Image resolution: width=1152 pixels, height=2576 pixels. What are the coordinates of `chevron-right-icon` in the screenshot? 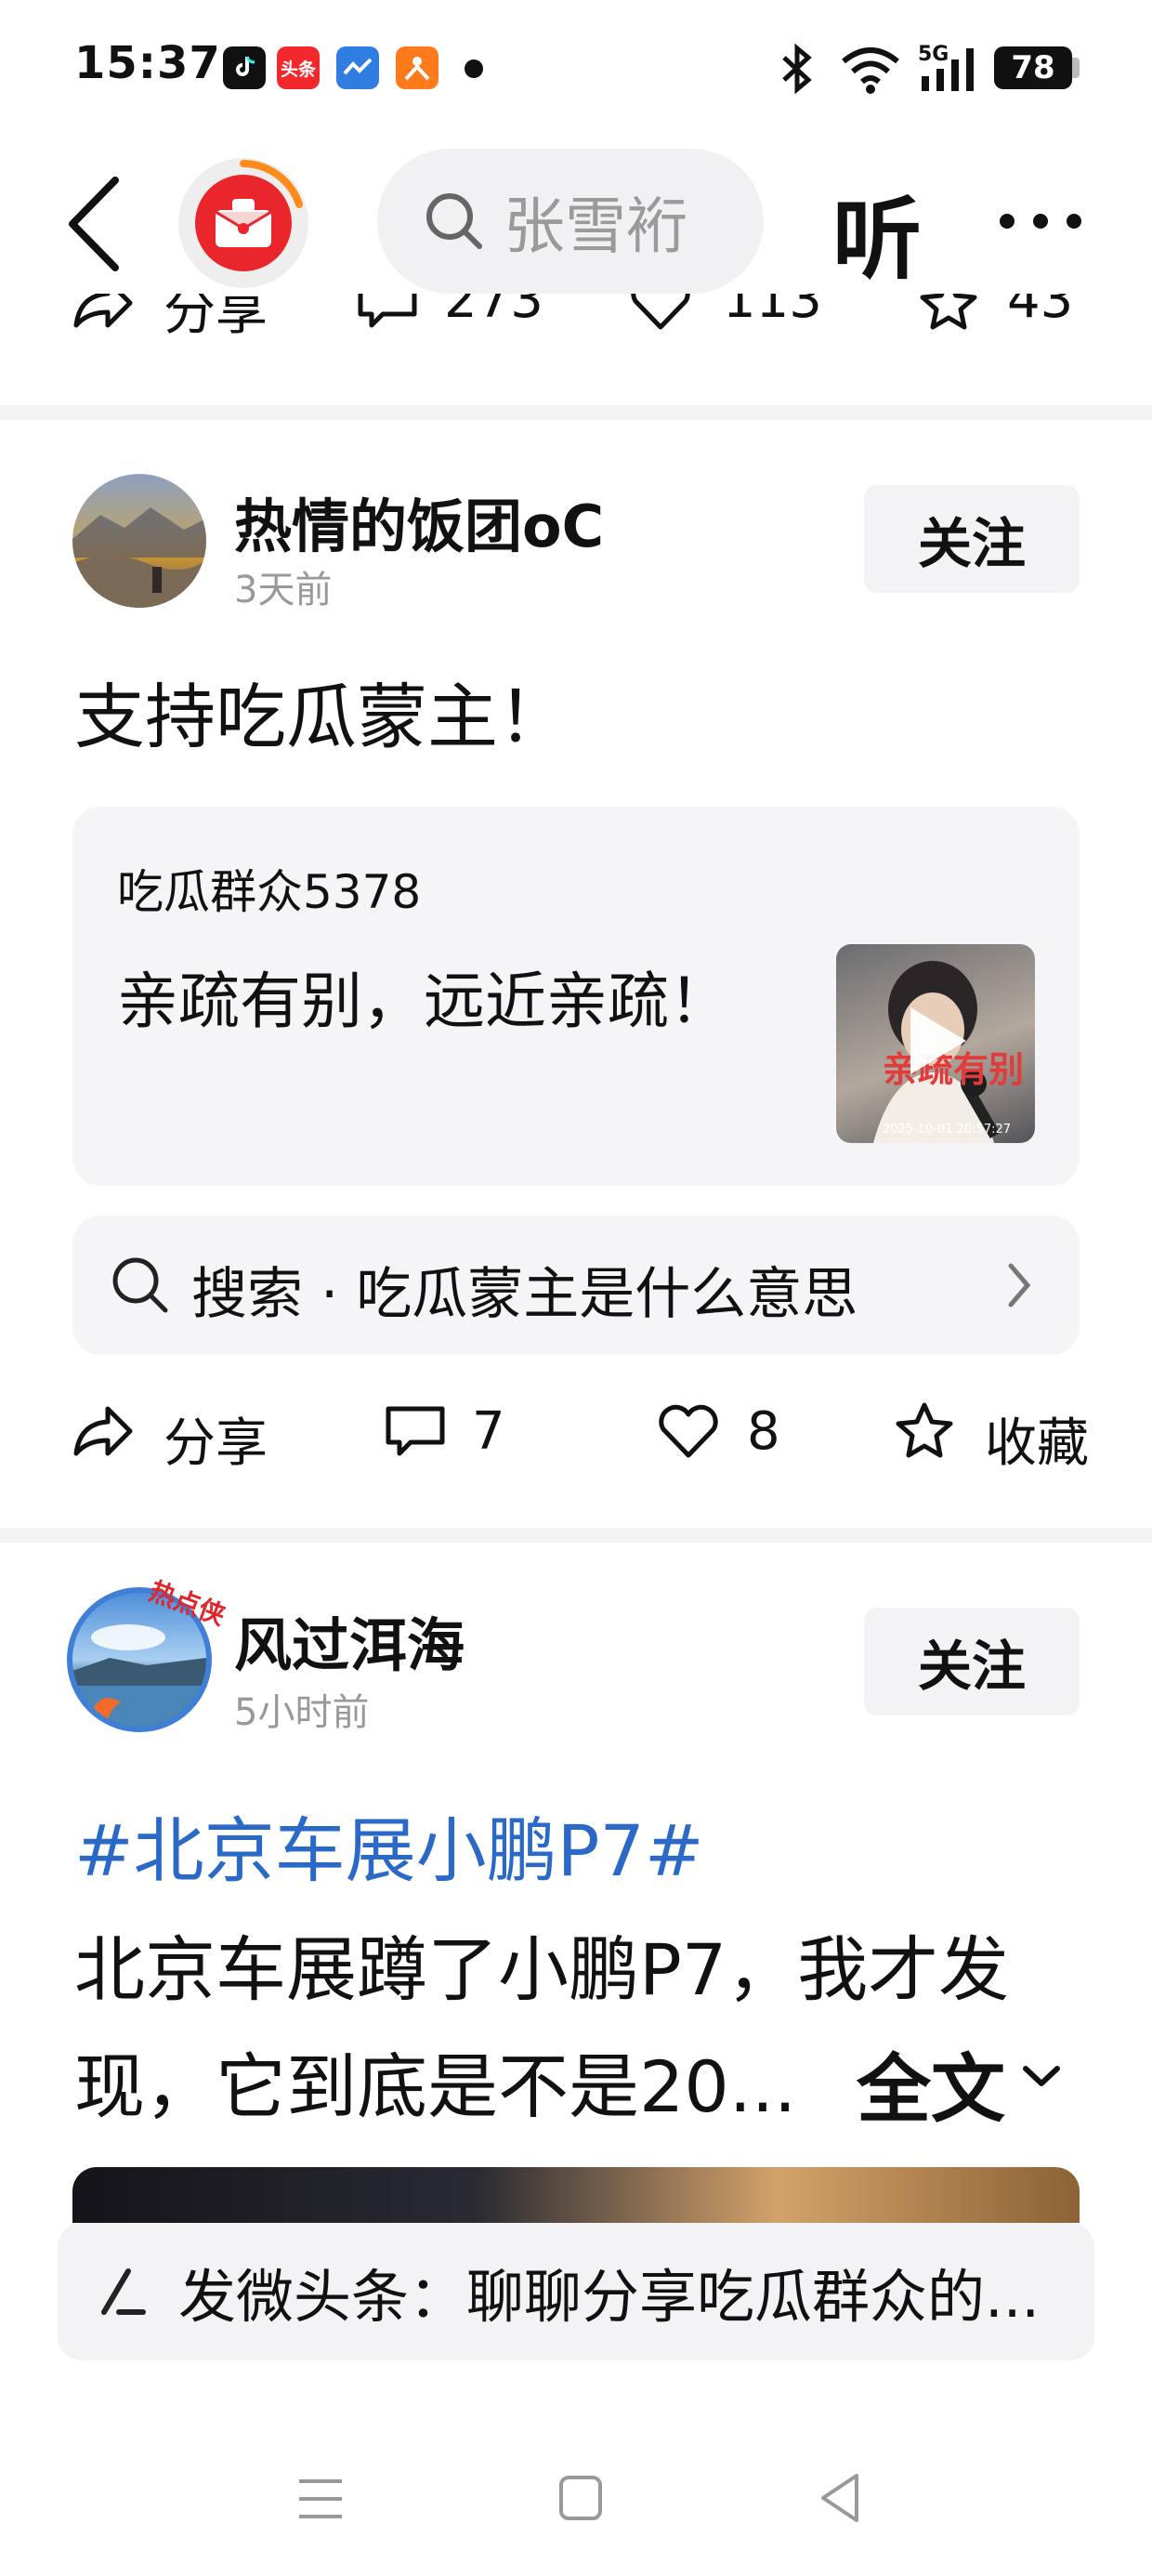 It's located at (1019, 1287).